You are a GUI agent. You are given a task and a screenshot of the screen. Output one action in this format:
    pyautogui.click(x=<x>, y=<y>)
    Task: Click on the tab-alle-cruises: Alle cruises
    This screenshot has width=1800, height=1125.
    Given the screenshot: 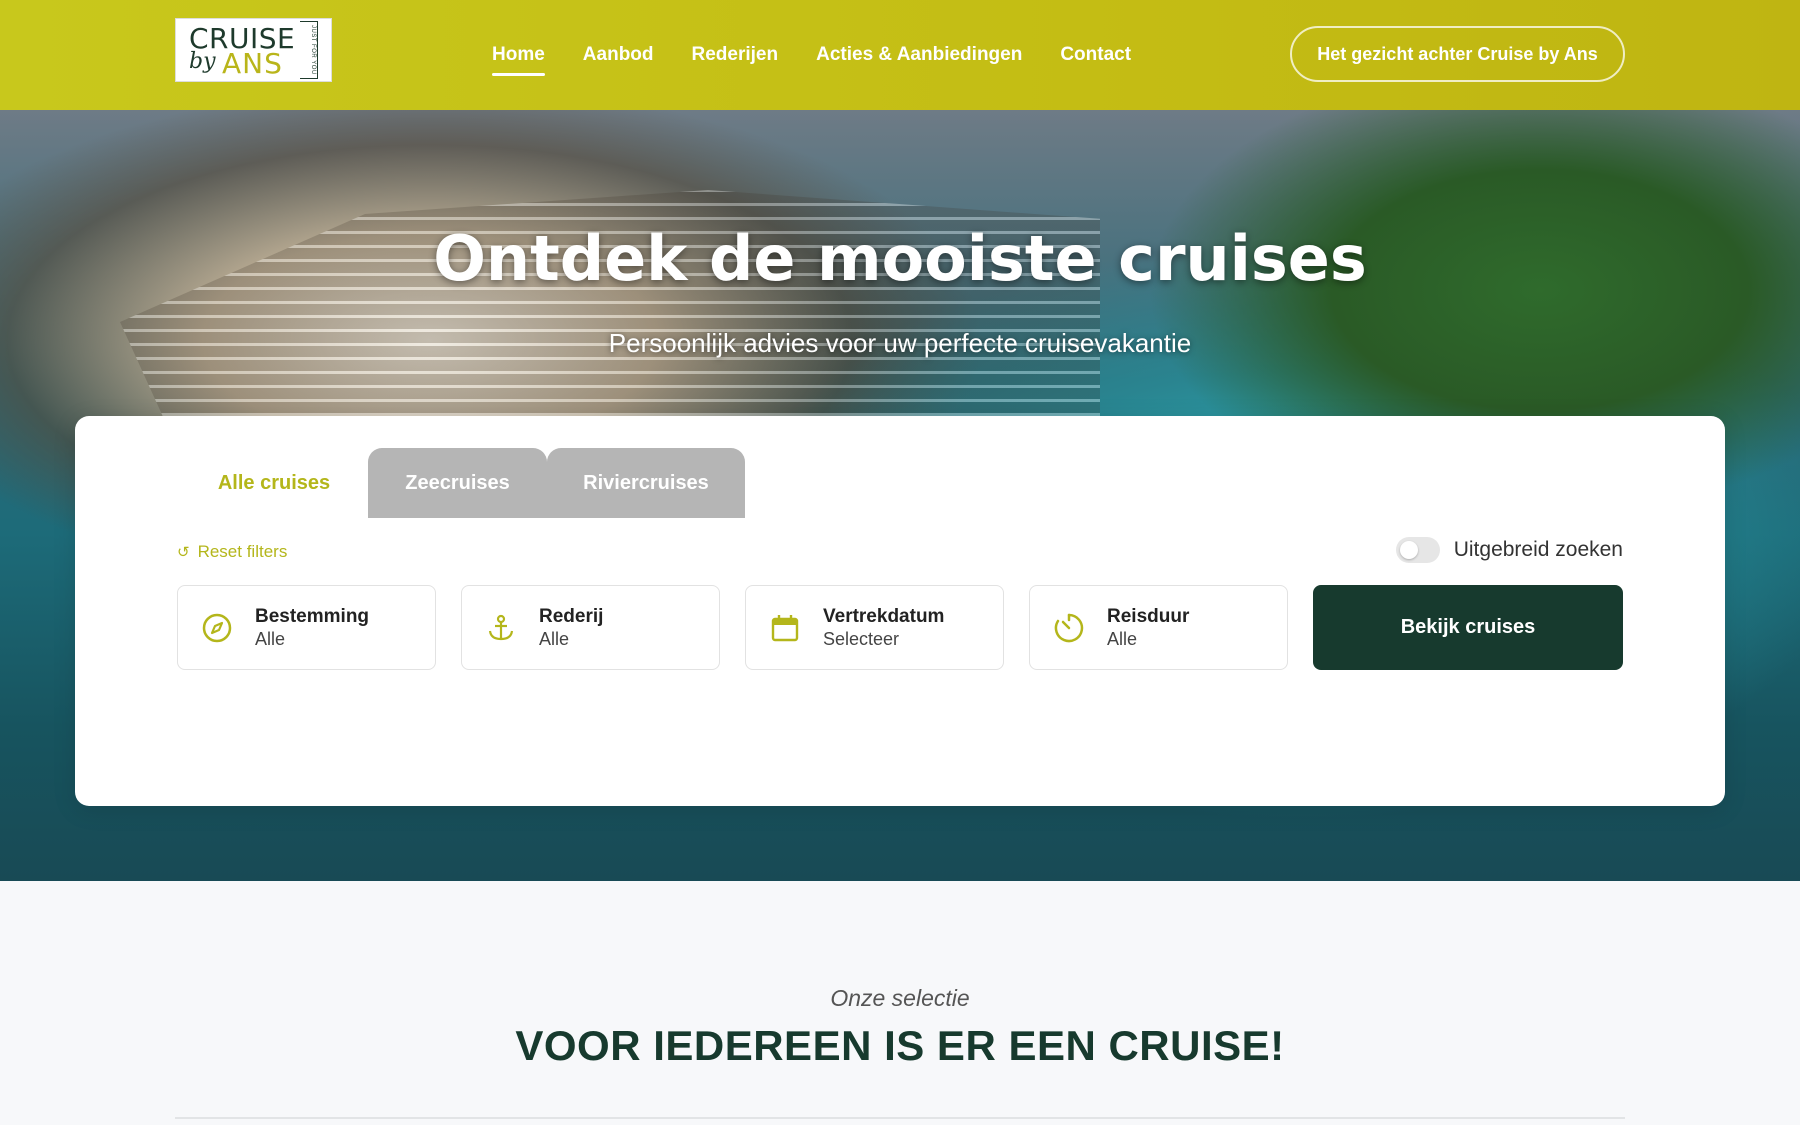 What is the action you would take?
    pyautogui.click(x=274, y=483)
    